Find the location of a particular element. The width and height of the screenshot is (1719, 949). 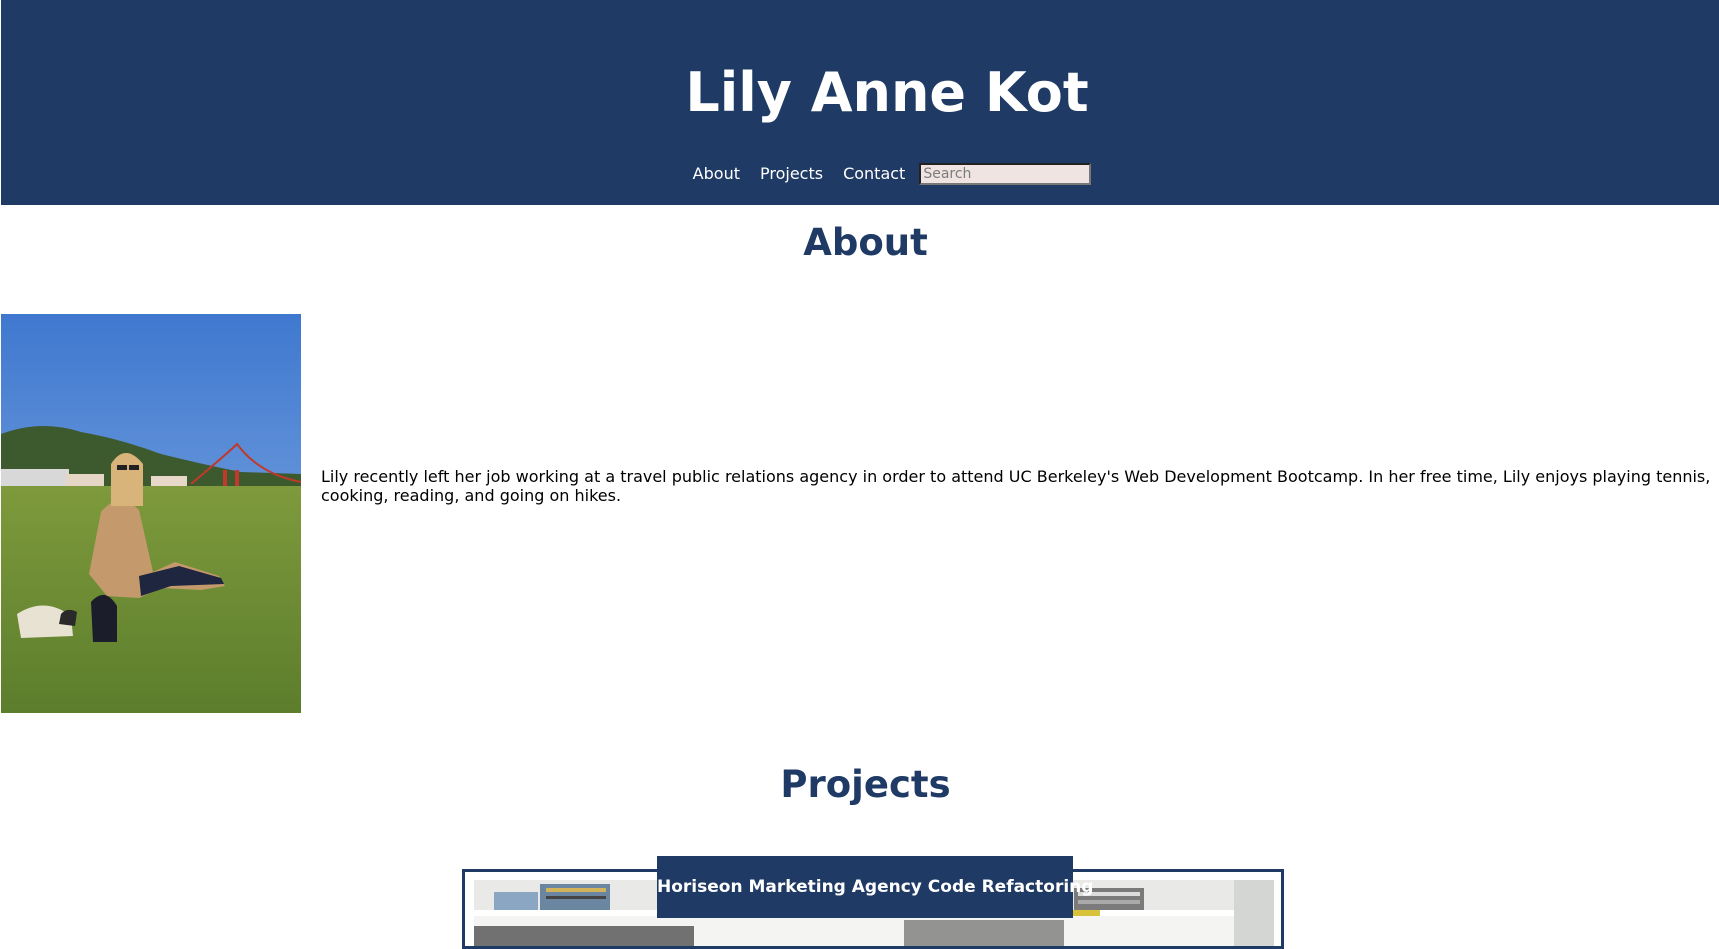

profile-photo is located at coordinates (151, 513).